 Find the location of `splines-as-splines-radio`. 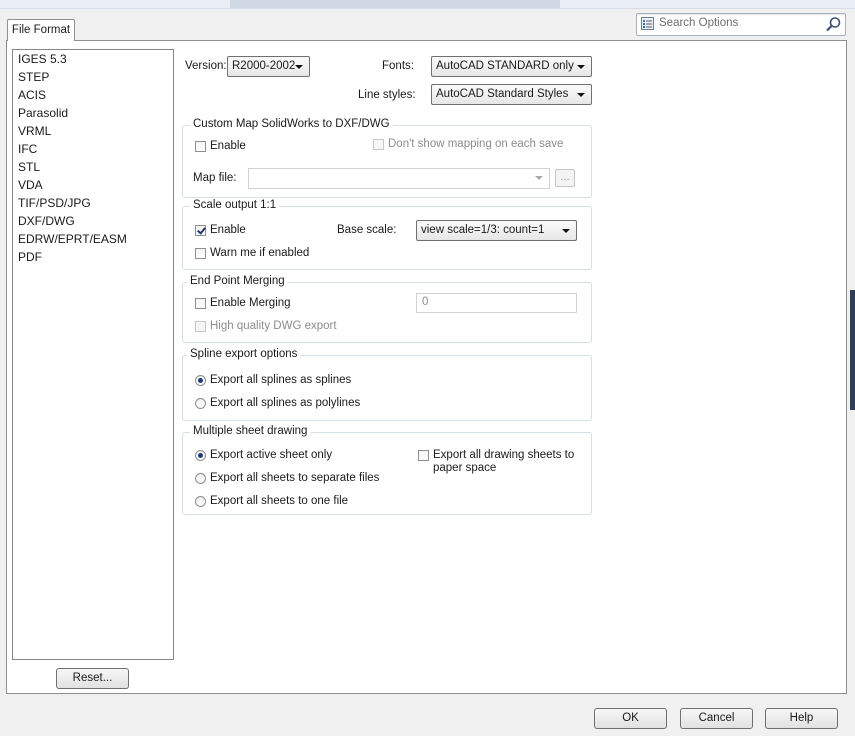

splines-as-splines-radio is located at coordinates (200, 380).